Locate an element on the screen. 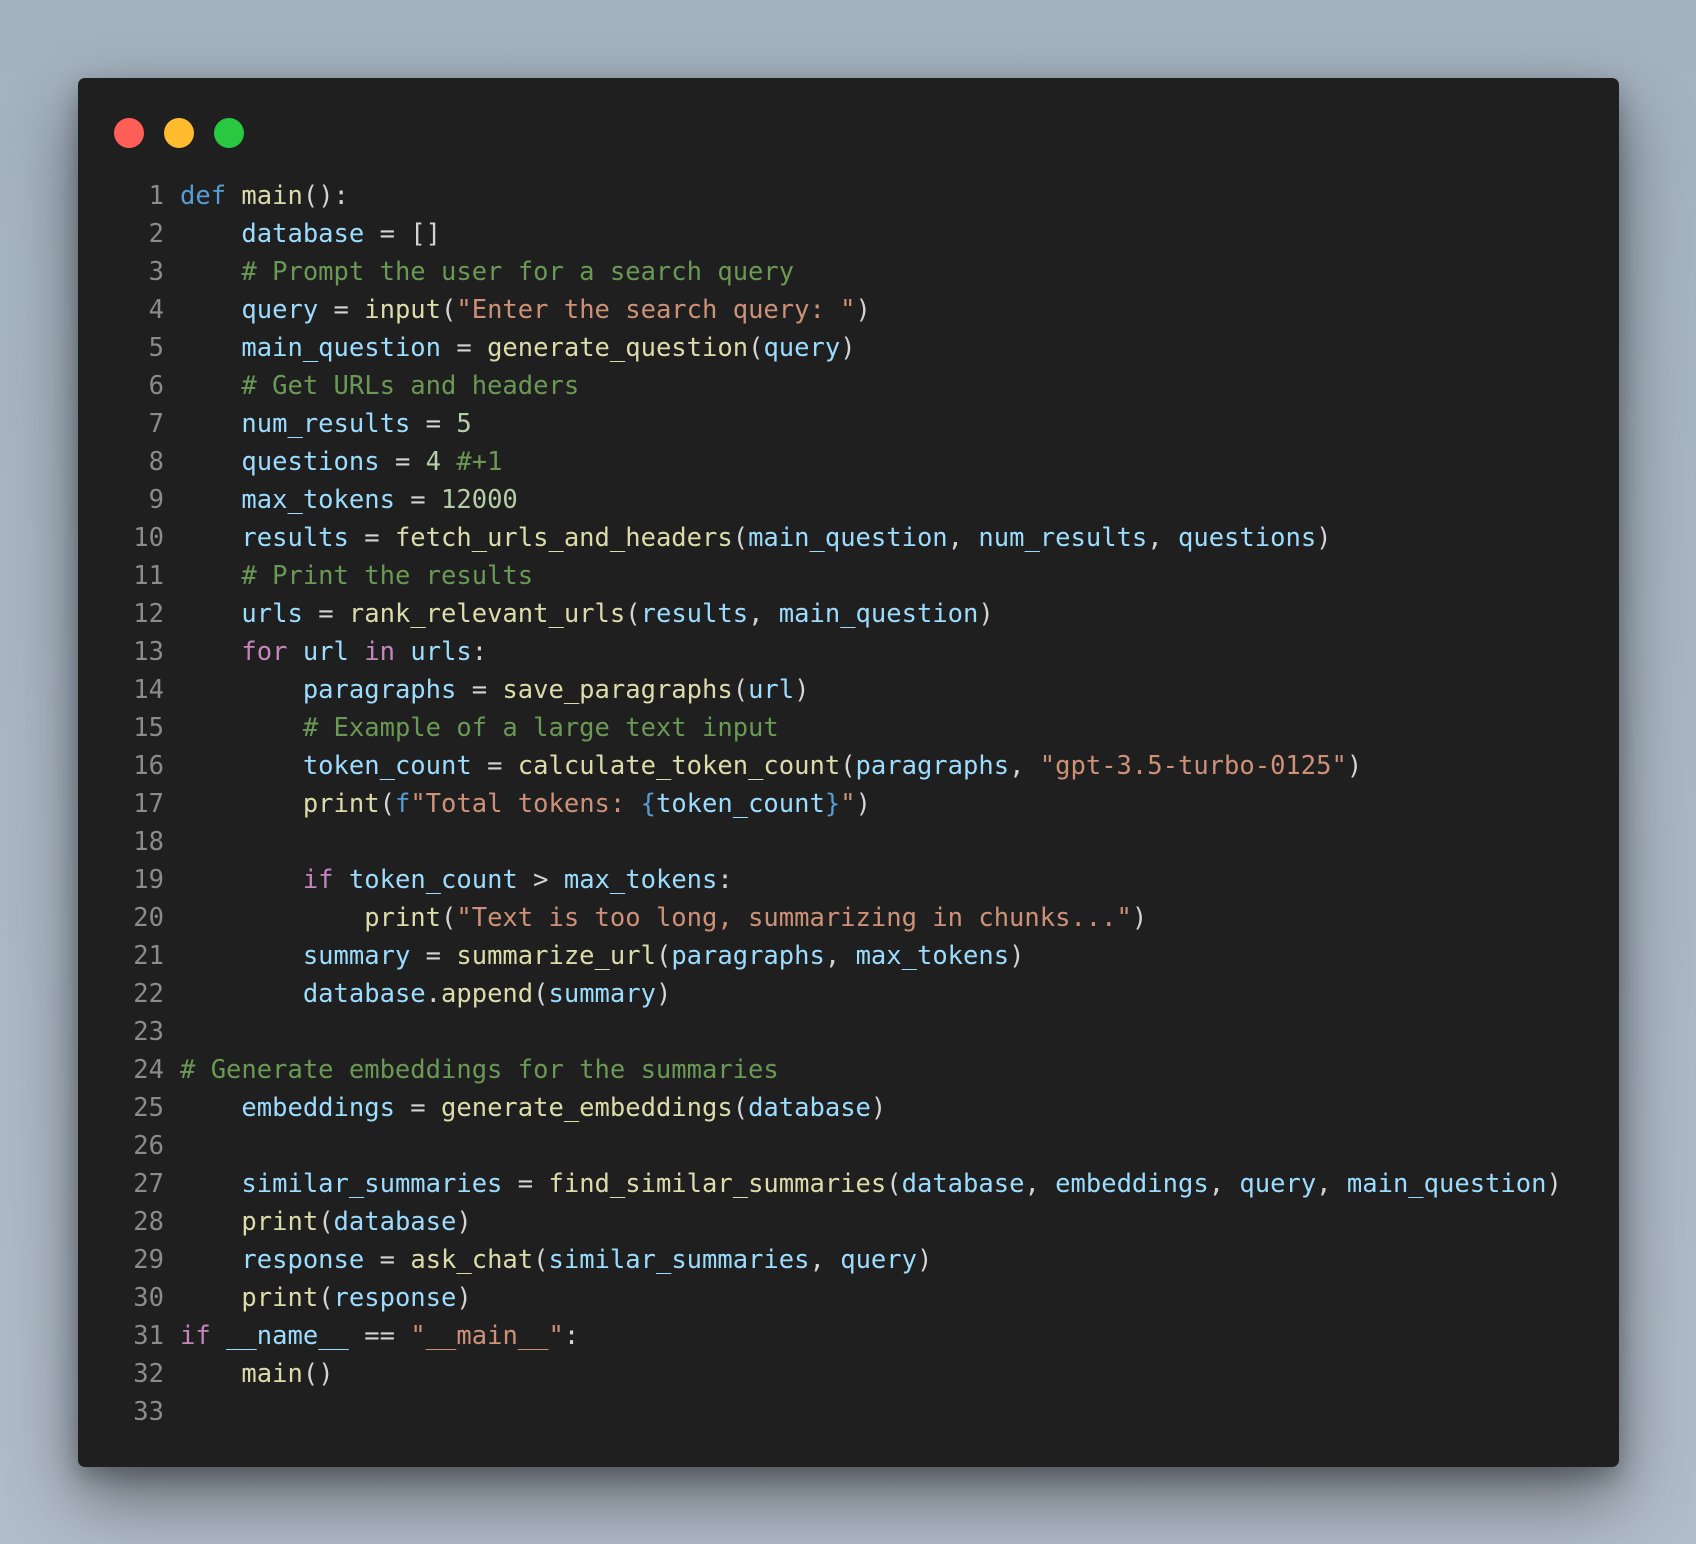  code-line: 26 is located at coordinates (848, 1146).